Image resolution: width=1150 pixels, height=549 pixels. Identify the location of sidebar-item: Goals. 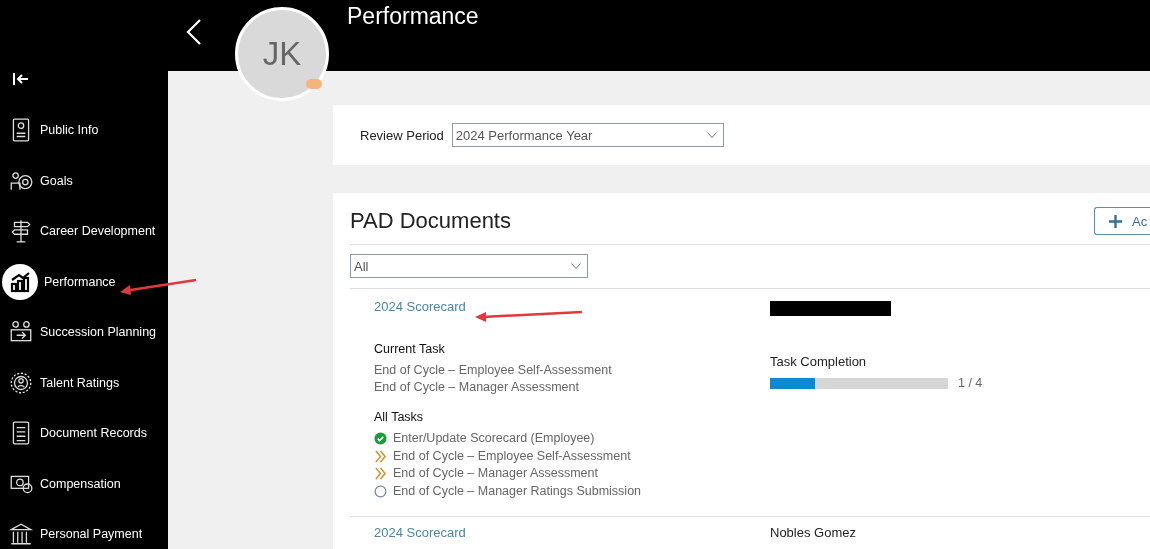
(84, 180).